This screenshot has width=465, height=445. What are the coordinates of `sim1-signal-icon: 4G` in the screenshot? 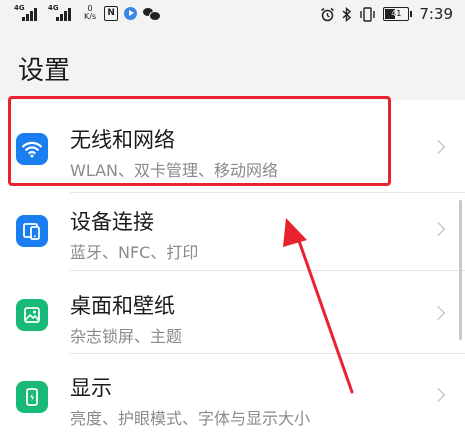 It's located at (28, 12).